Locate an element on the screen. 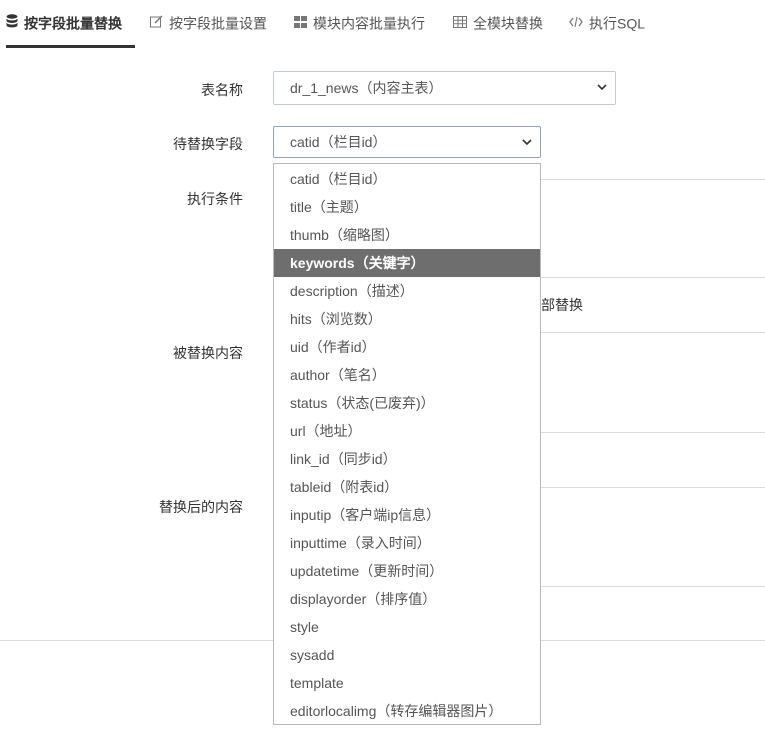 The image size is (765, 751). dropdown-option: catid（栏目id） is located at coordinates (407, 179).